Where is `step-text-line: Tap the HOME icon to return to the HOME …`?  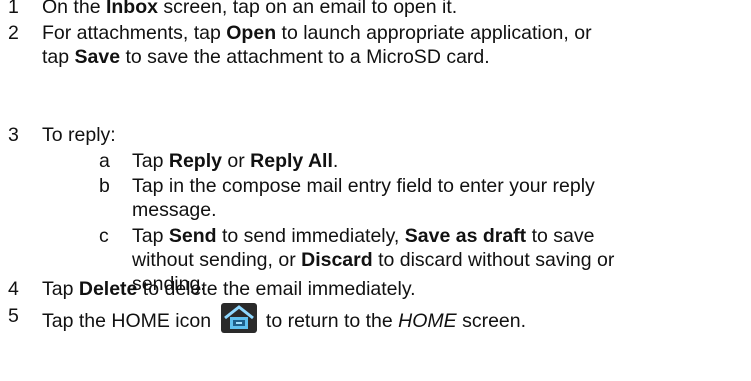 step-text-line: Tap the HOME icon to return to the HOME … is located at coordinates (284, 318).